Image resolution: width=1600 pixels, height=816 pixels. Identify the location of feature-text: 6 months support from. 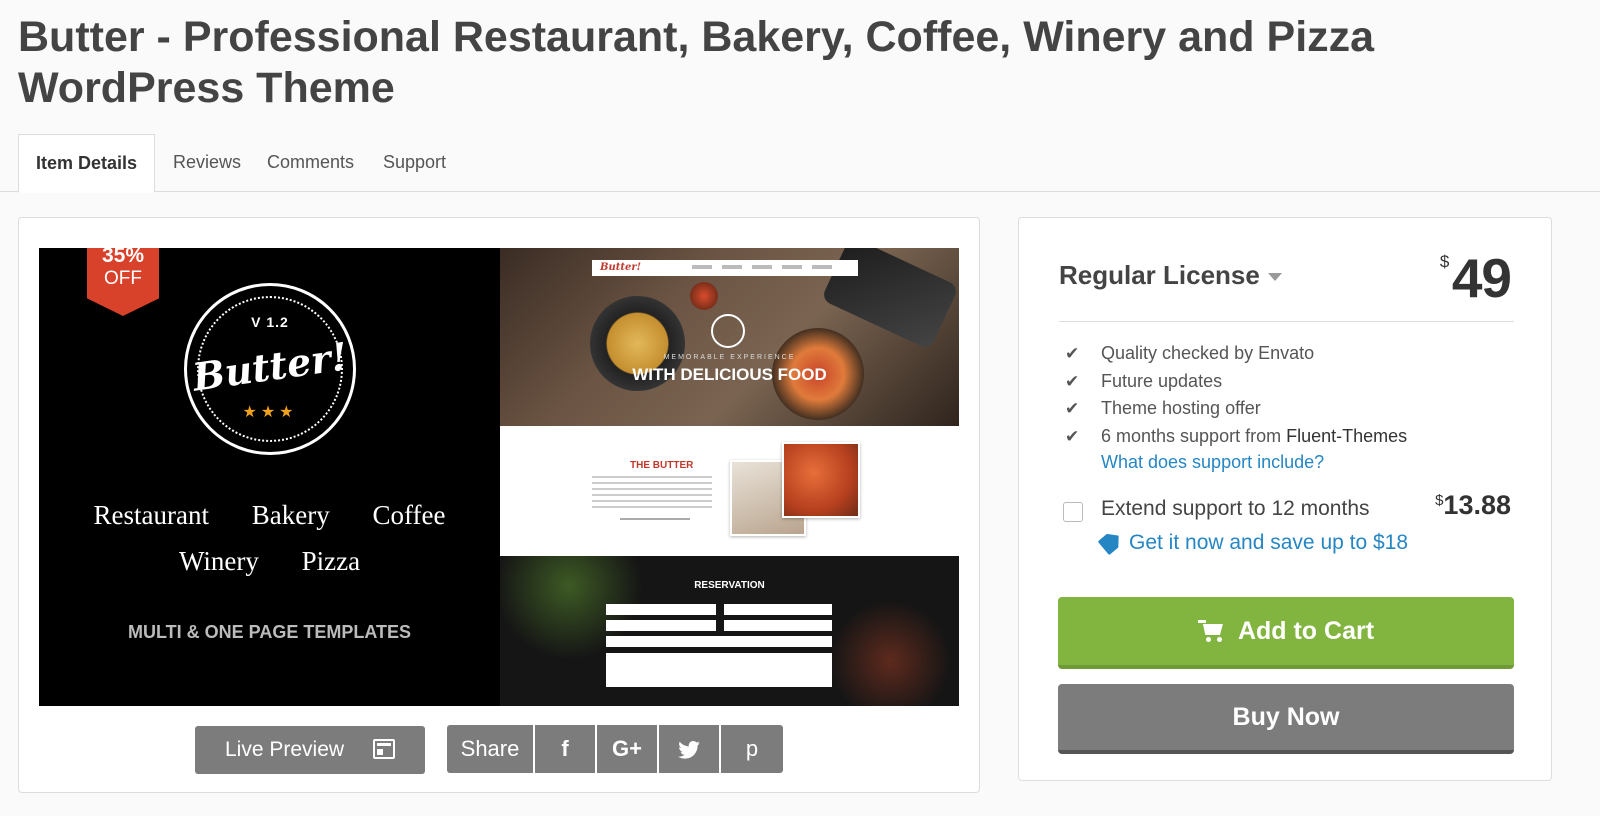
(1194, 435).